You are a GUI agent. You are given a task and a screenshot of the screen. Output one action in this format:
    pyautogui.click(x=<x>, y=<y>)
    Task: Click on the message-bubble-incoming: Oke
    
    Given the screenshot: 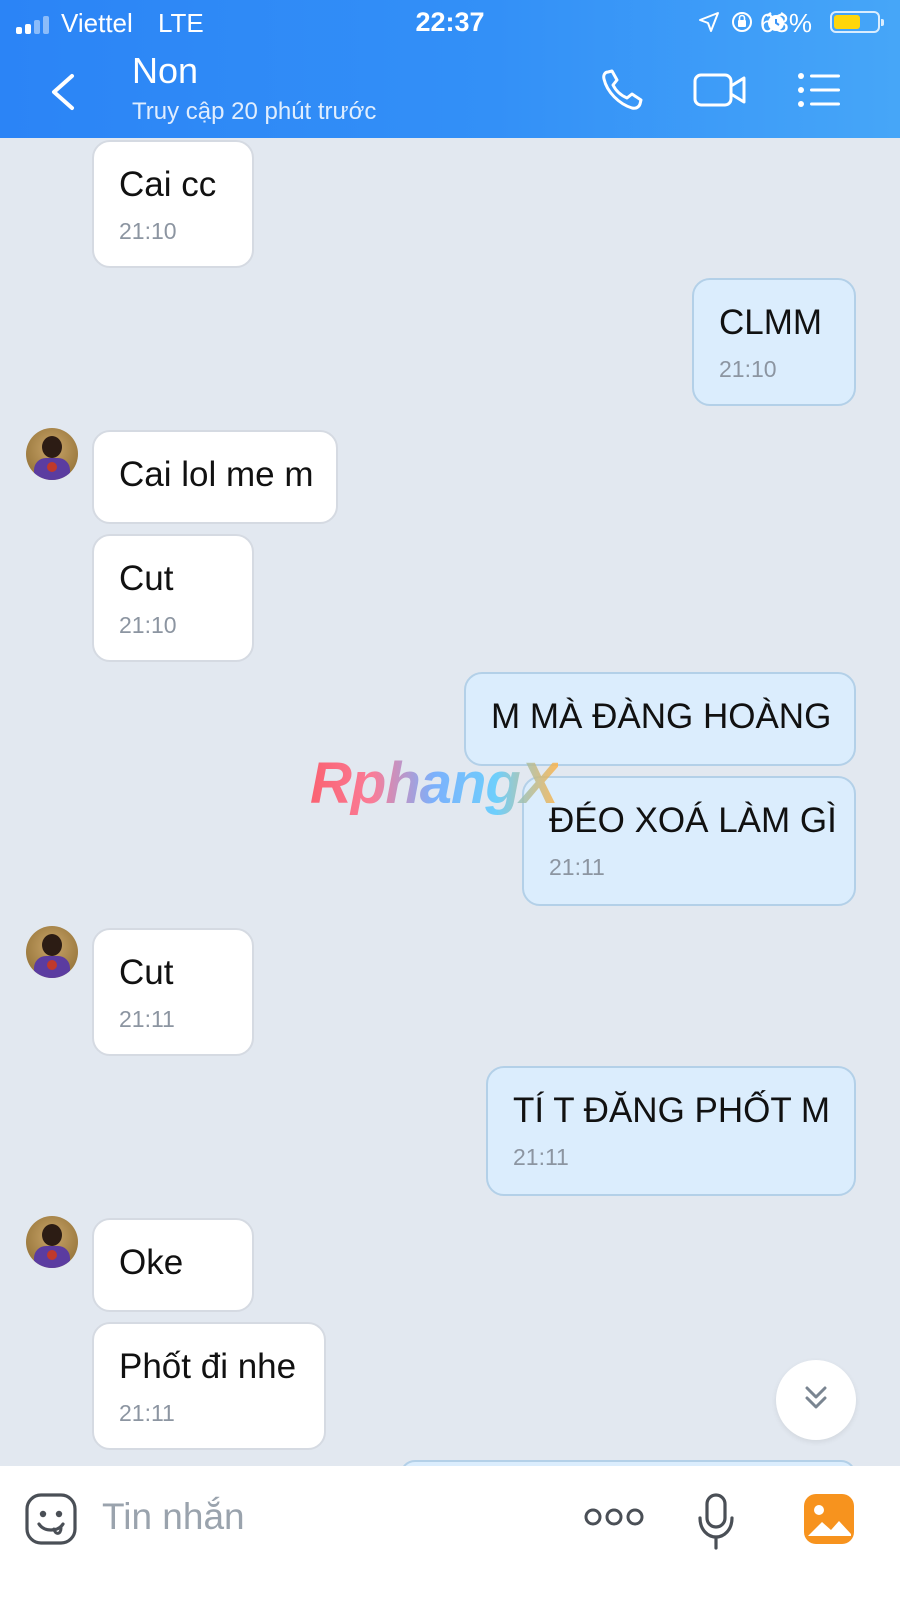 What is the action you would take?
    pyautogui.click(x=173, y=1265)
    